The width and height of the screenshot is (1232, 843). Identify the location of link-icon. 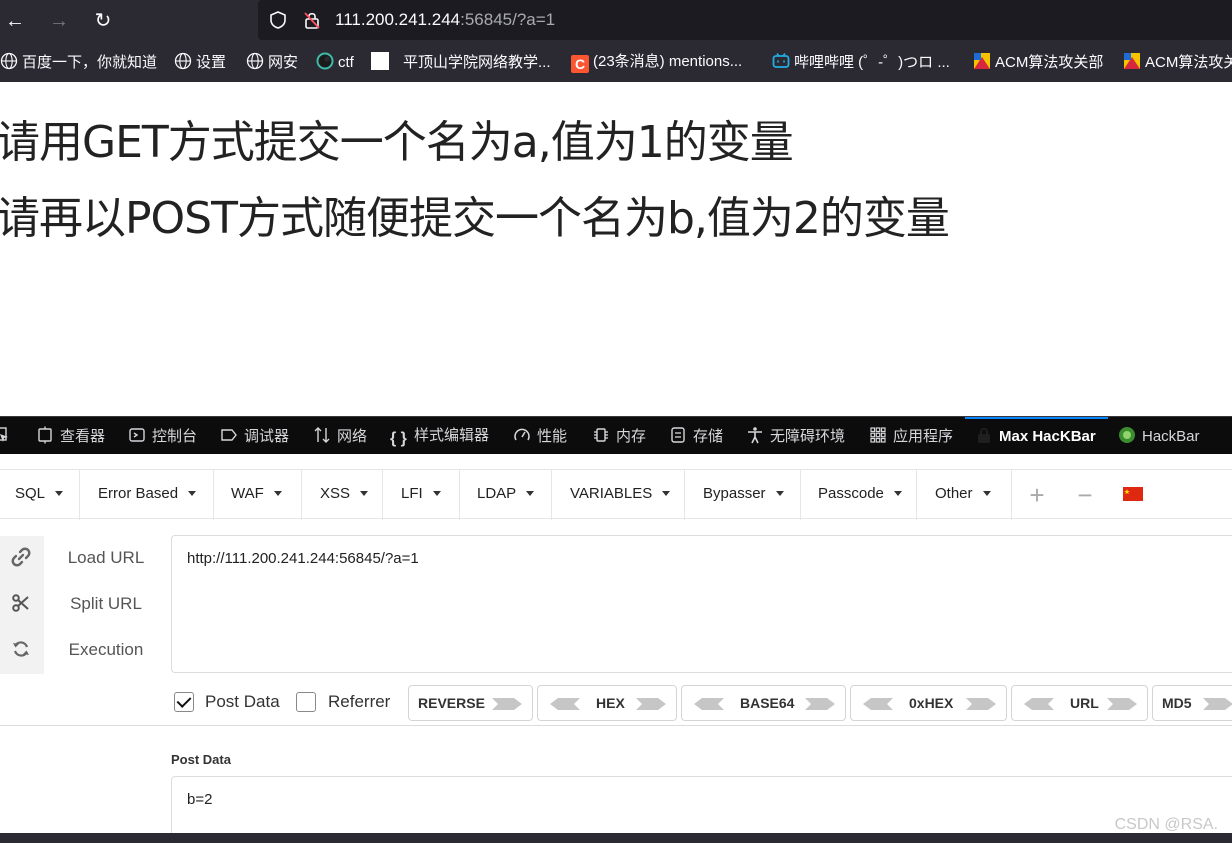
(21, 558).